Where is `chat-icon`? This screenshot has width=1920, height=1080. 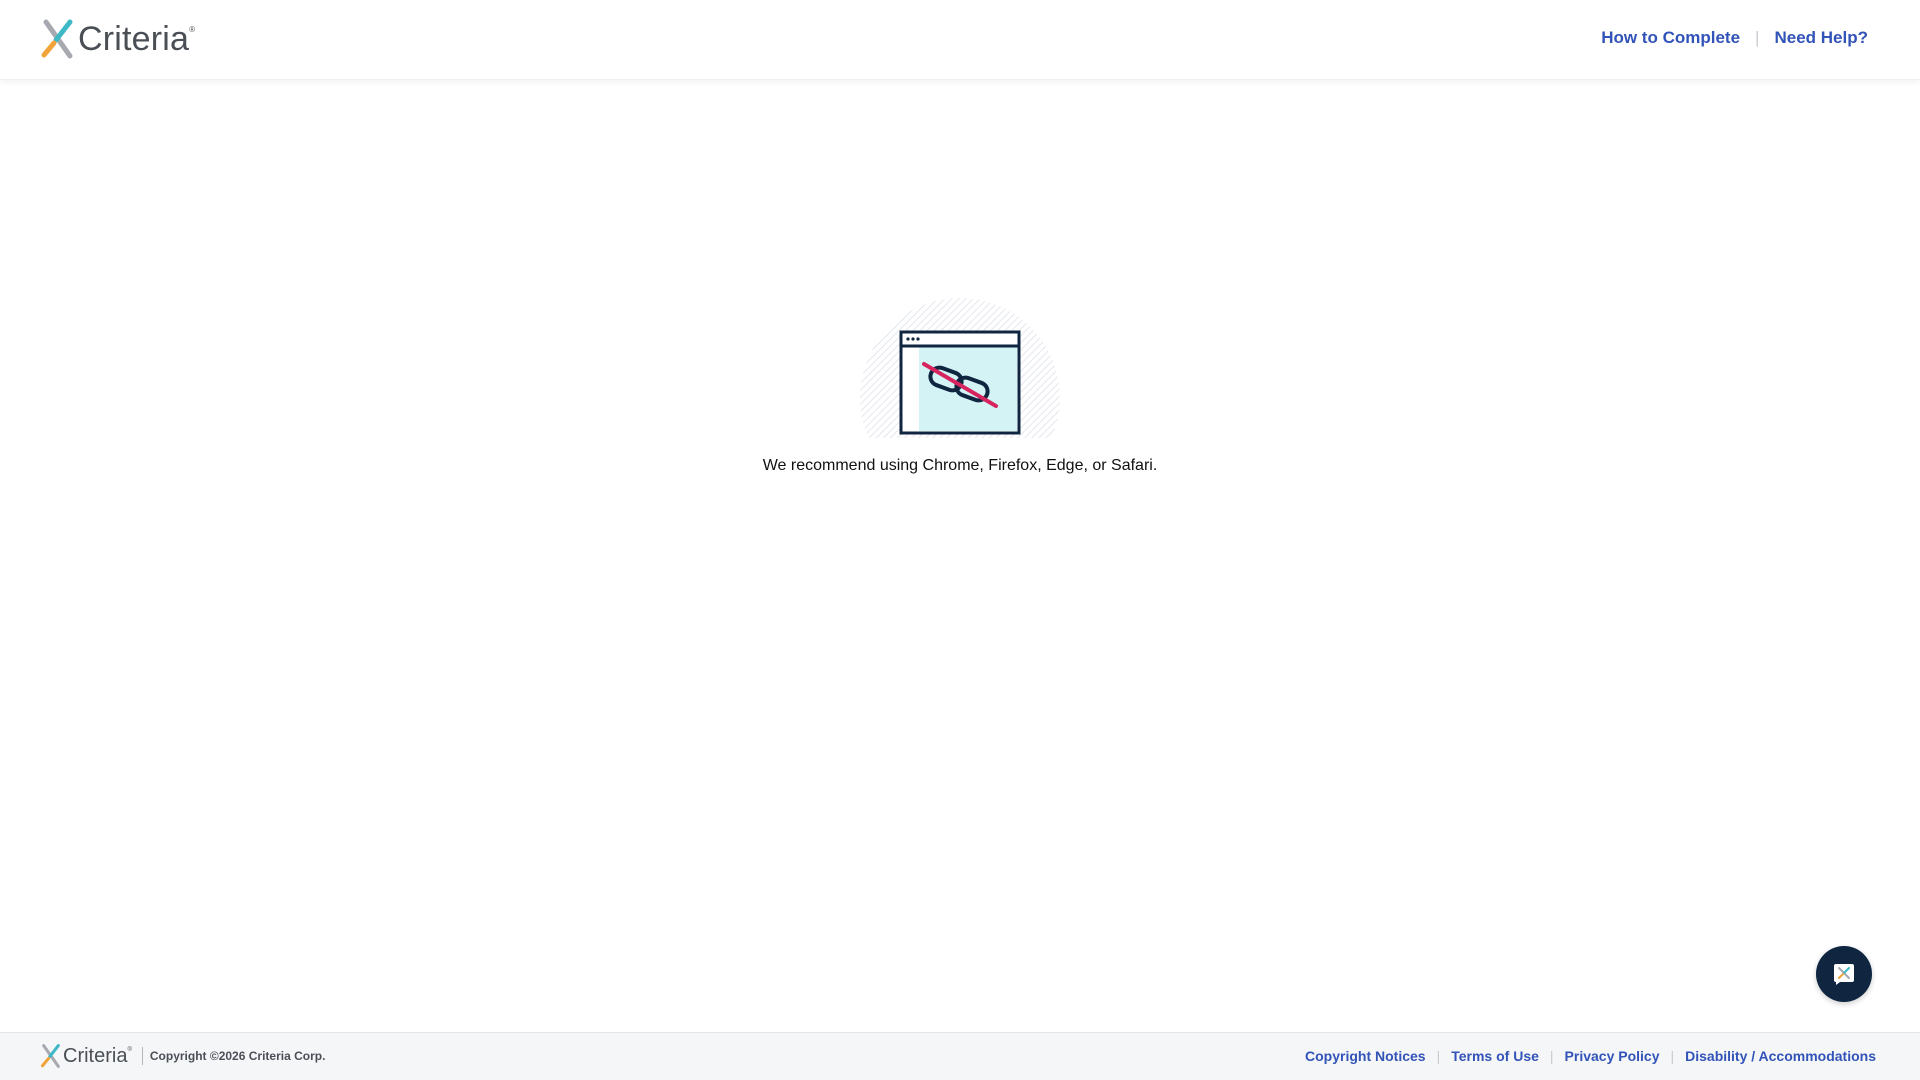
chat-icon is located at coordinates (1844, 974).